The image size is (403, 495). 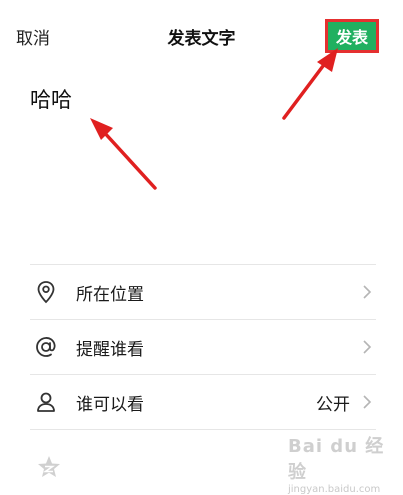 I want to click on compose-text: 哈哈, so click(x=51, y=99).